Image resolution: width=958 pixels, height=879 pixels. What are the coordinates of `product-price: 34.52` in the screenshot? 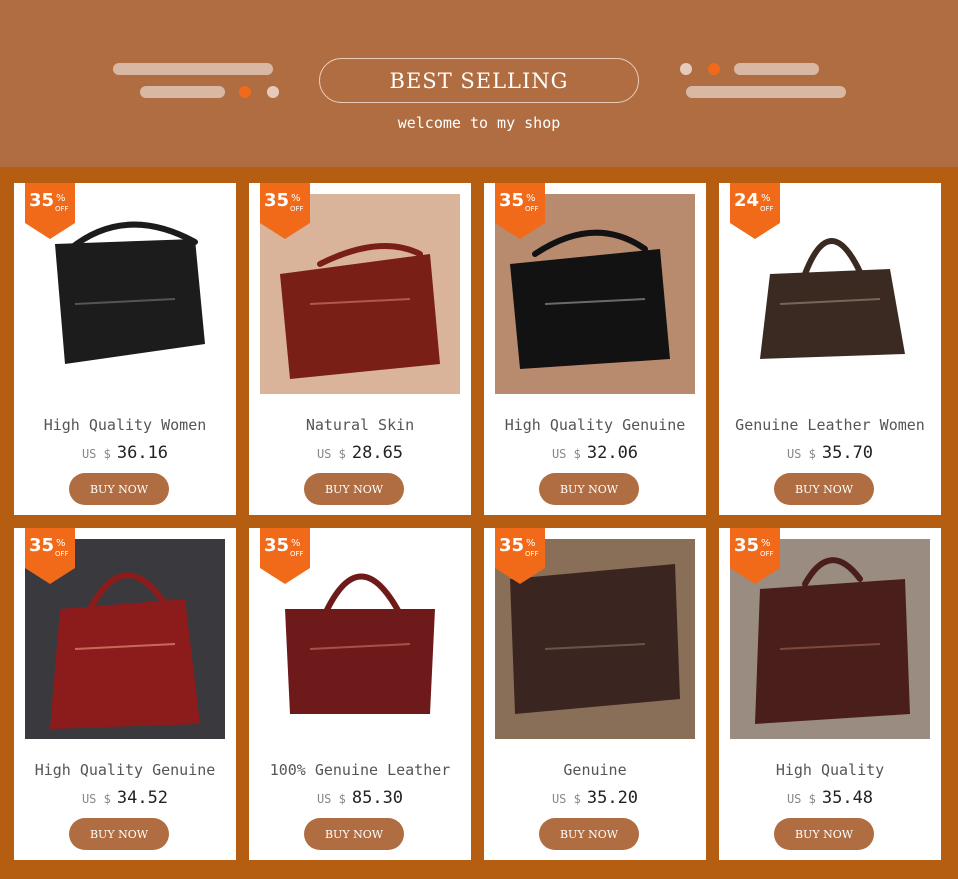 It's located at (142, 798).